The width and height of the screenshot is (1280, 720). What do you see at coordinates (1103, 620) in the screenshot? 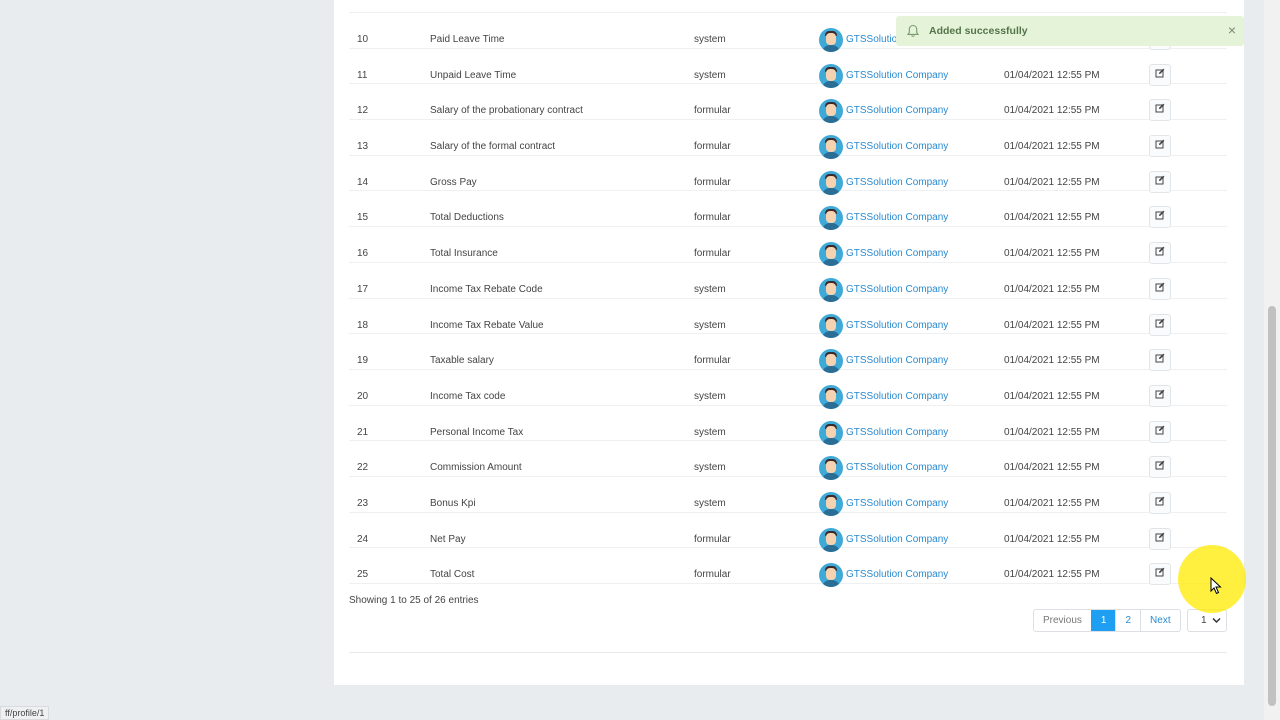
I see `page-1-button: 1` at bounding box center [1103, 620].